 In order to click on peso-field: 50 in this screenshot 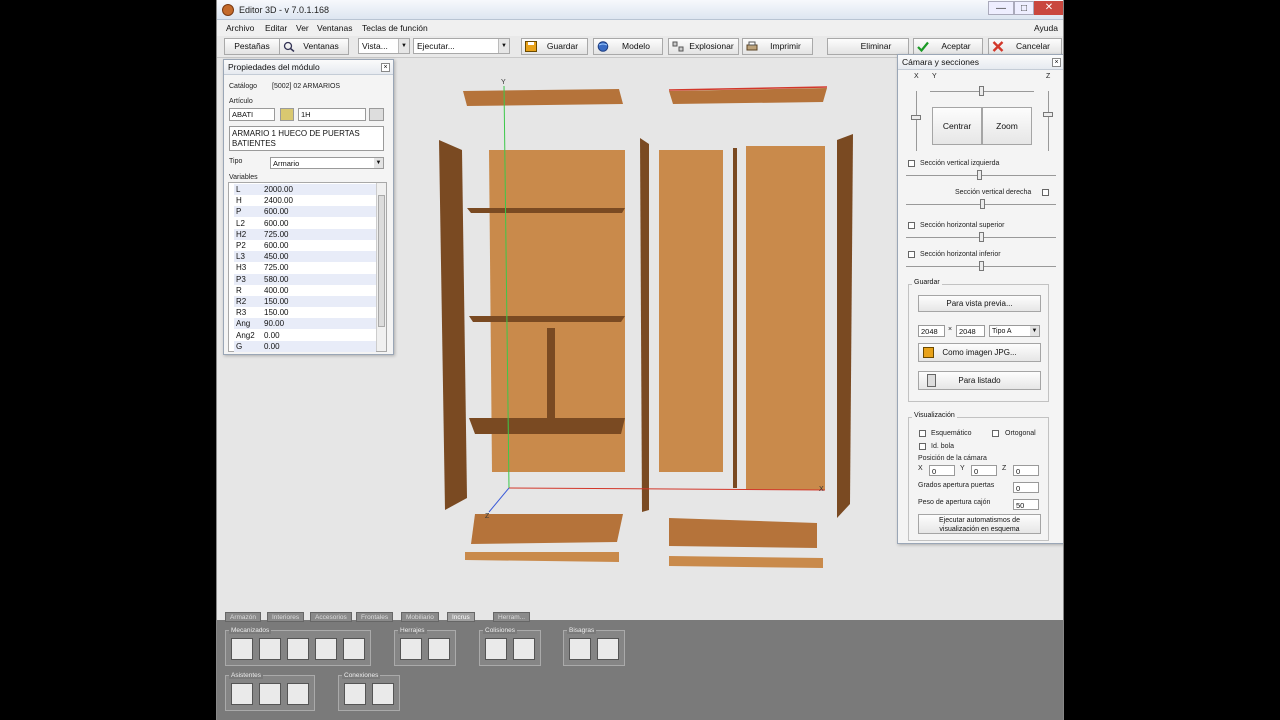, I will do `click(1026, 504)`.